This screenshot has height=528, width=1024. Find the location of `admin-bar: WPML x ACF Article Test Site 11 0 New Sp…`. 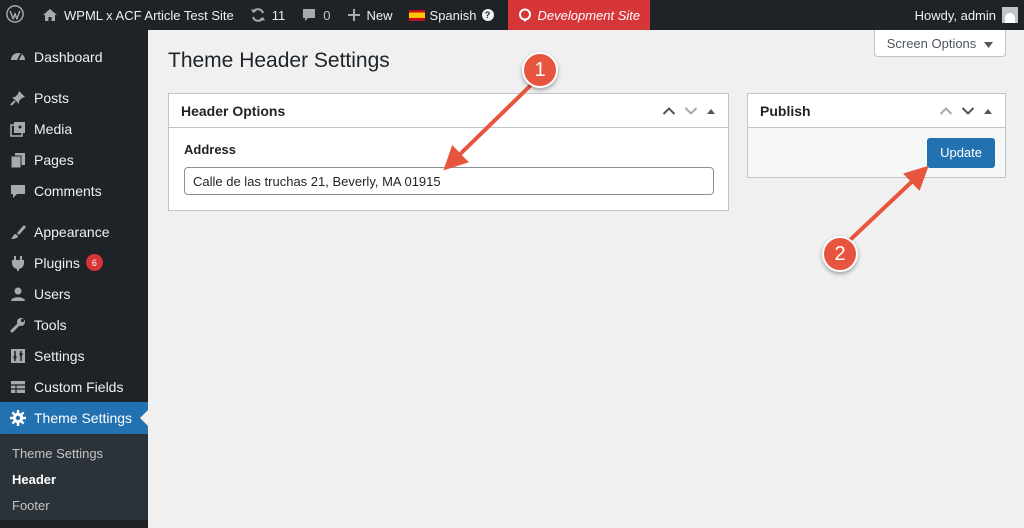

admin-bar: WPML x ACF Article Test Site 11 0 New Sp… is located at coordinates (512, 15).